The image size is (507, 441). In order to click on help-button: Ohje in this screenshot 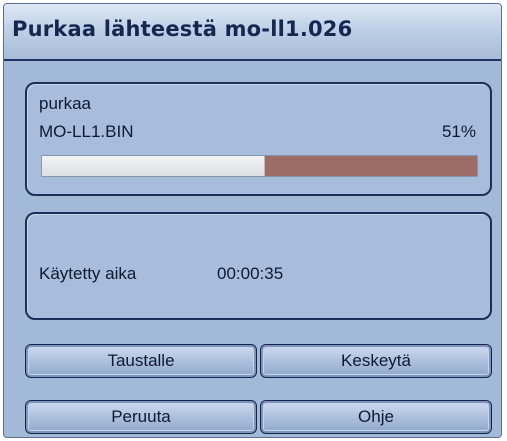, I will do `click(376, 417)`.